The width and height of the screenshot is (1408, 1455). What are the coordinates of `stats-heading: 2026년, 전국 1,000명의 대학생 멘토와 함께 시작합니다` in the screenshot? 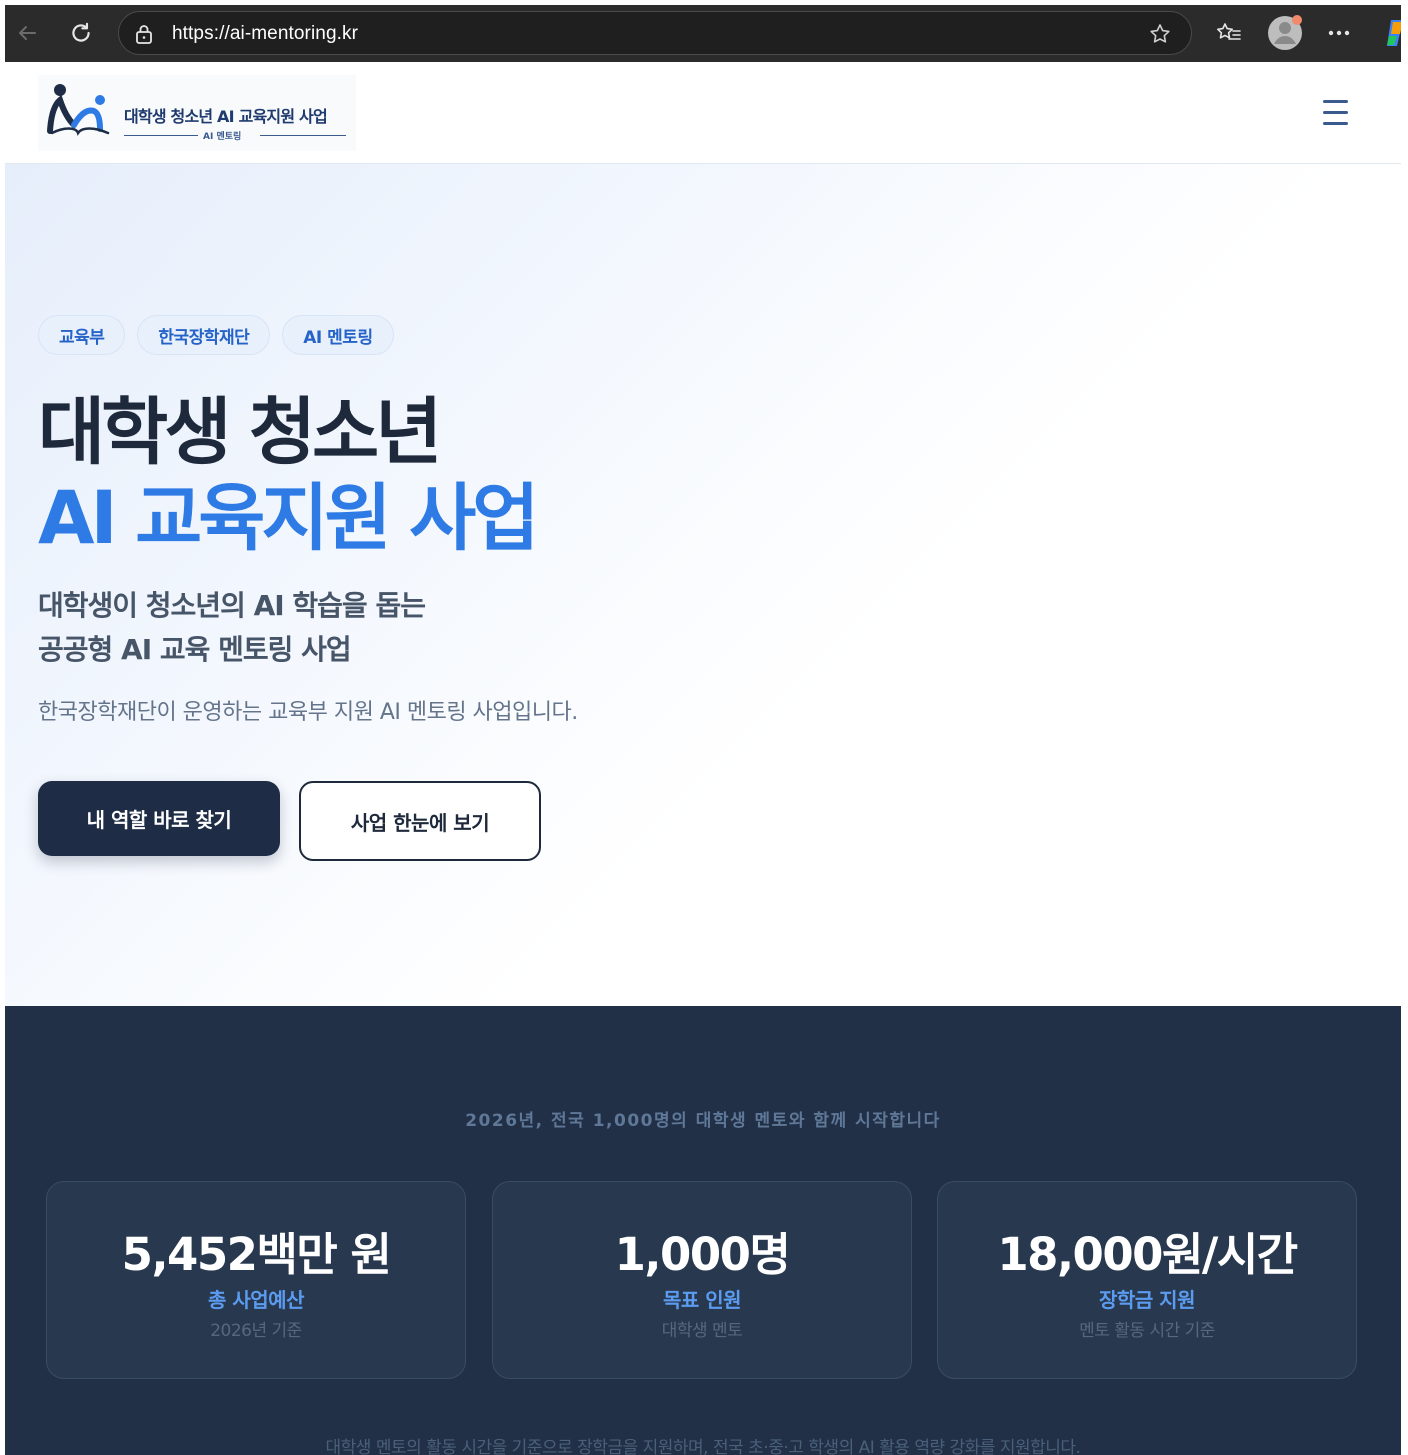 It's located at (703, 1121).